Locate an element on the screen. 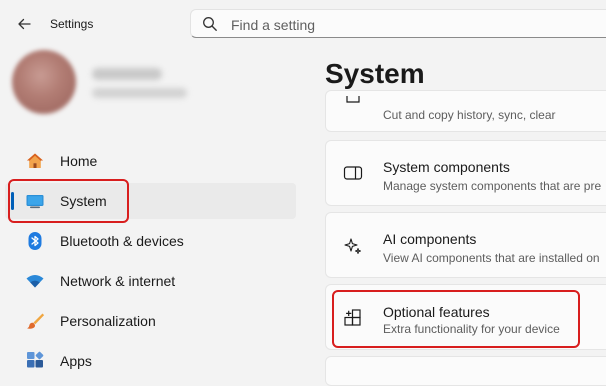  sidebar-item-system: System is located at coordinates (150, 201).